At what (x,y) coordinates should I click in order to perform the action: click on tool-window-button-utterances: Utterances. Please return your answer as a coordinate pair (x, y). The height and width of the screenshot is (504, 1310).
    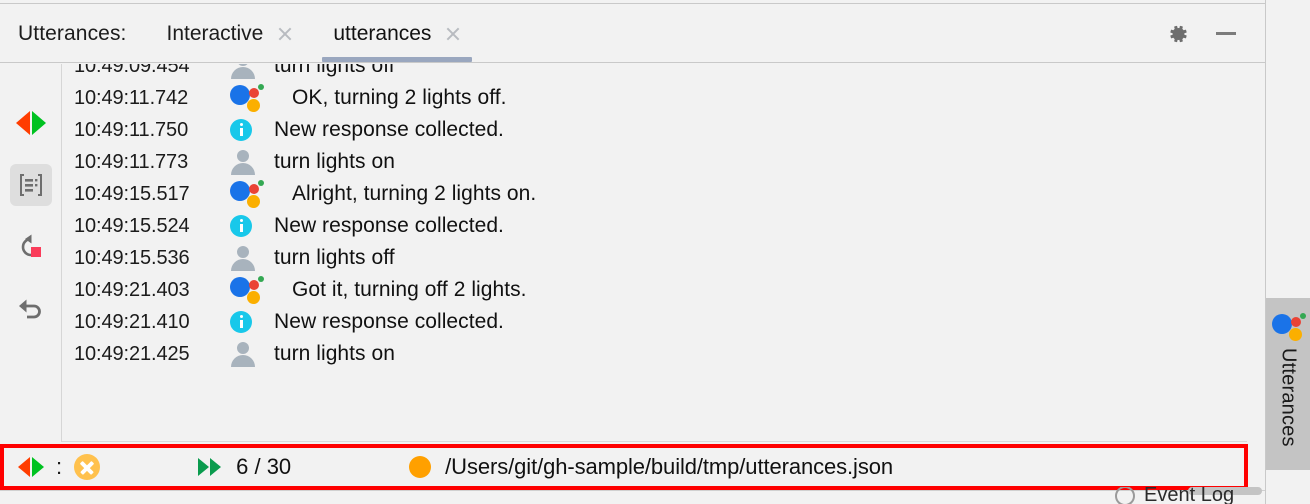
    Looking at the image, I should click on (1288, 384).